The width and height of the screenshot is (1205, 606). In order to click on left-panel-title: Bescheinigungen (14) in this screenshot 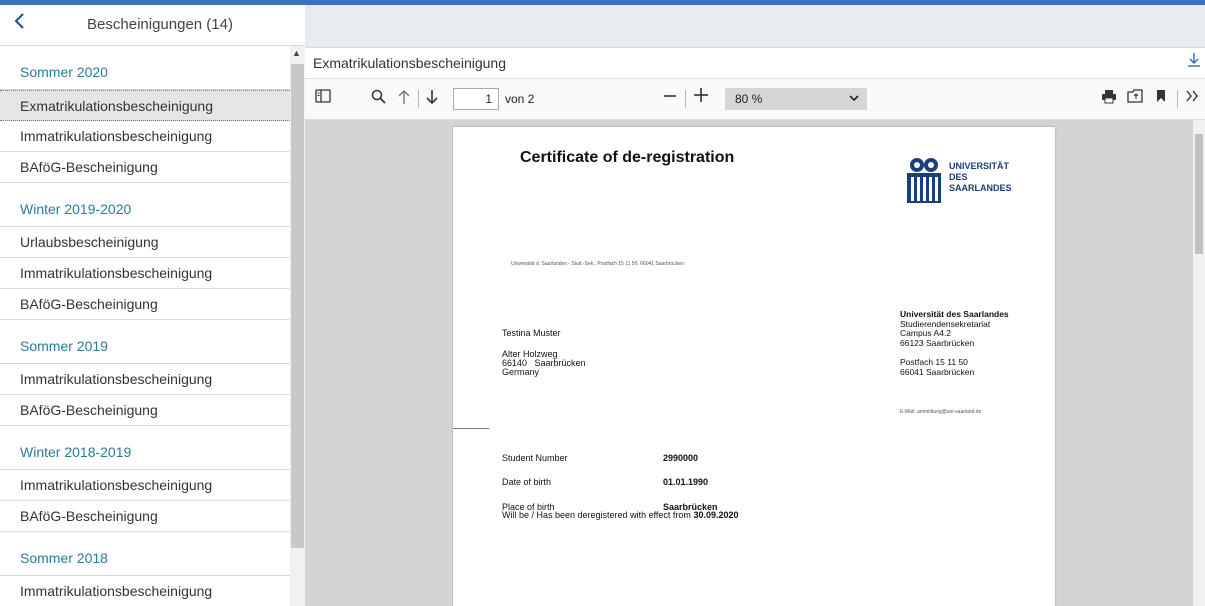, I will do `click(160, 24)`.